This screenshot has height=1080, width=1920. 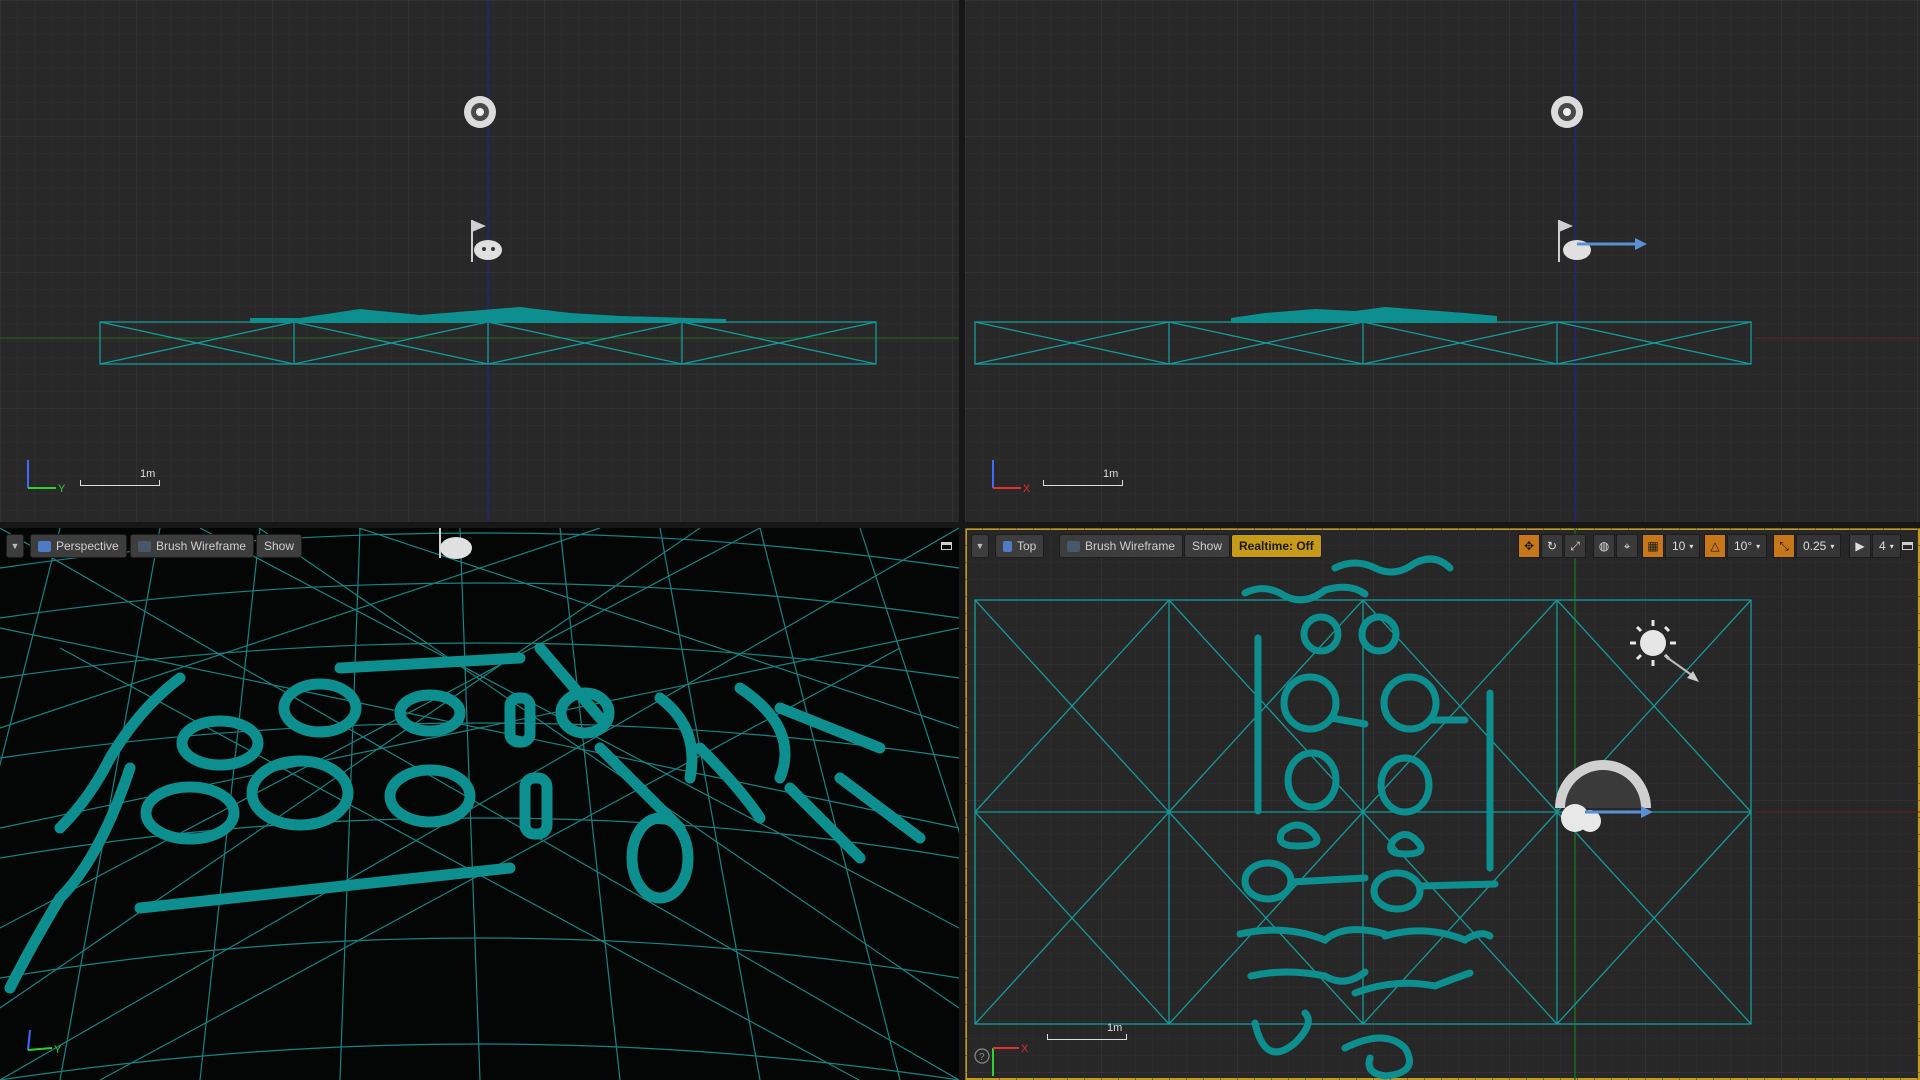 What do you see at coordinates (1020, 546) in the screenshot?
I see `view-mode-button: Top` at bounding box center [1020, 546].